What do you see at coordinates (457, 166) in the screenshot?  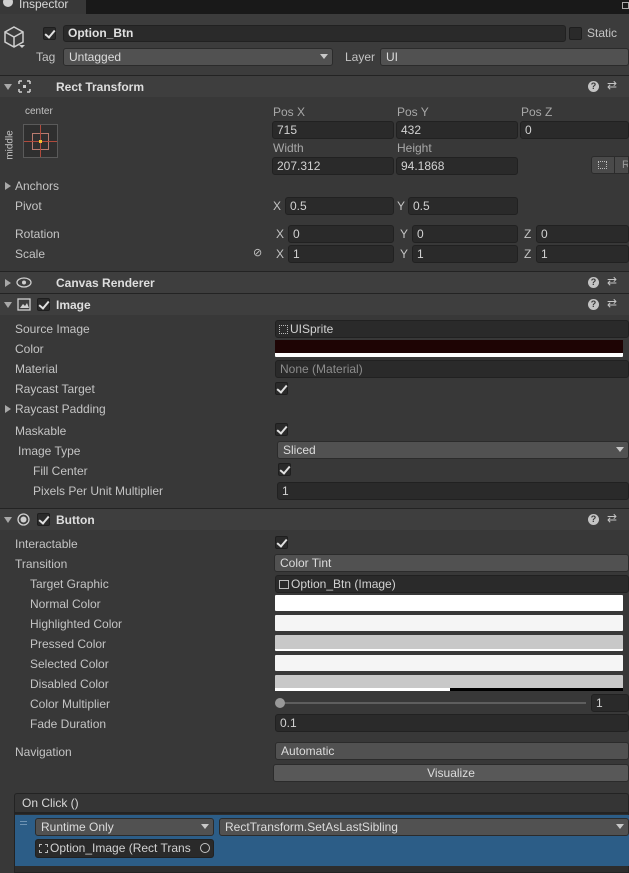 I see `height-field: 94.1868` at bounding box center [457, 166].